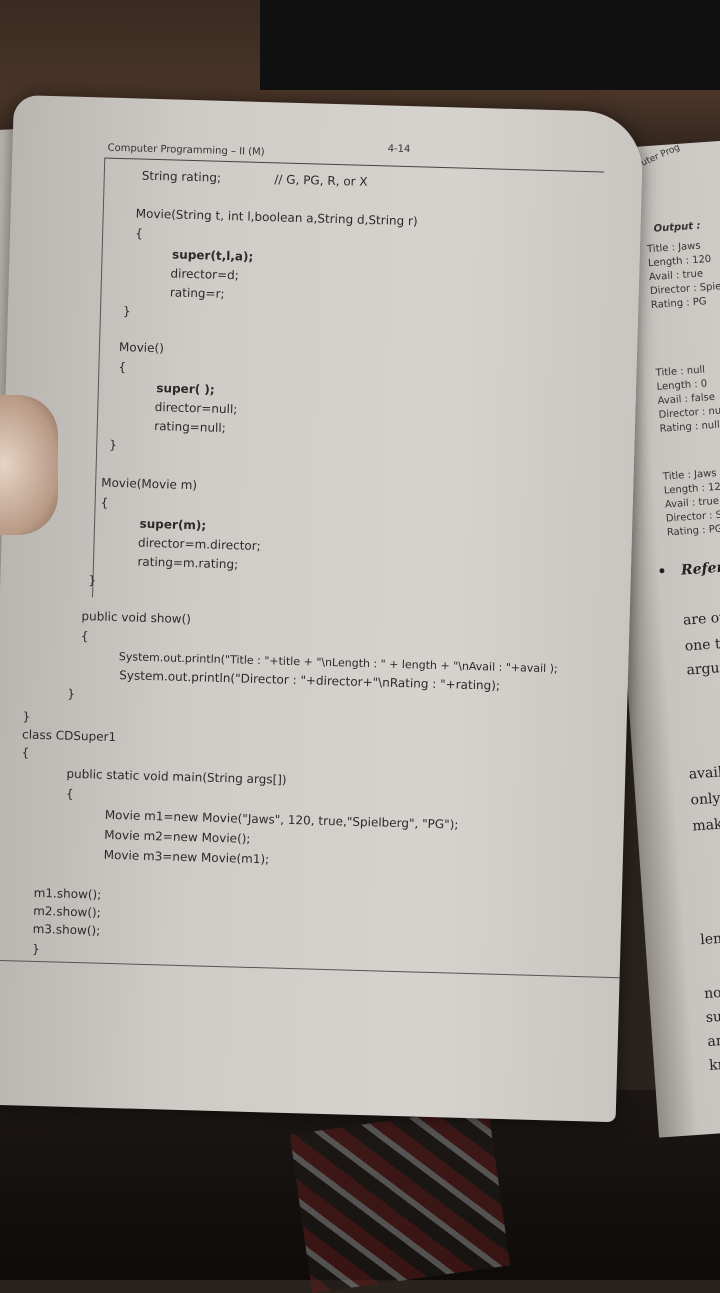 The height and width of the screenshot is (1293, 720). What do you see at coordinates (175, 857) in the screenshot?
I see `code-line: Movie m3=new Movie(m1);` at bounding box center [175, 857].